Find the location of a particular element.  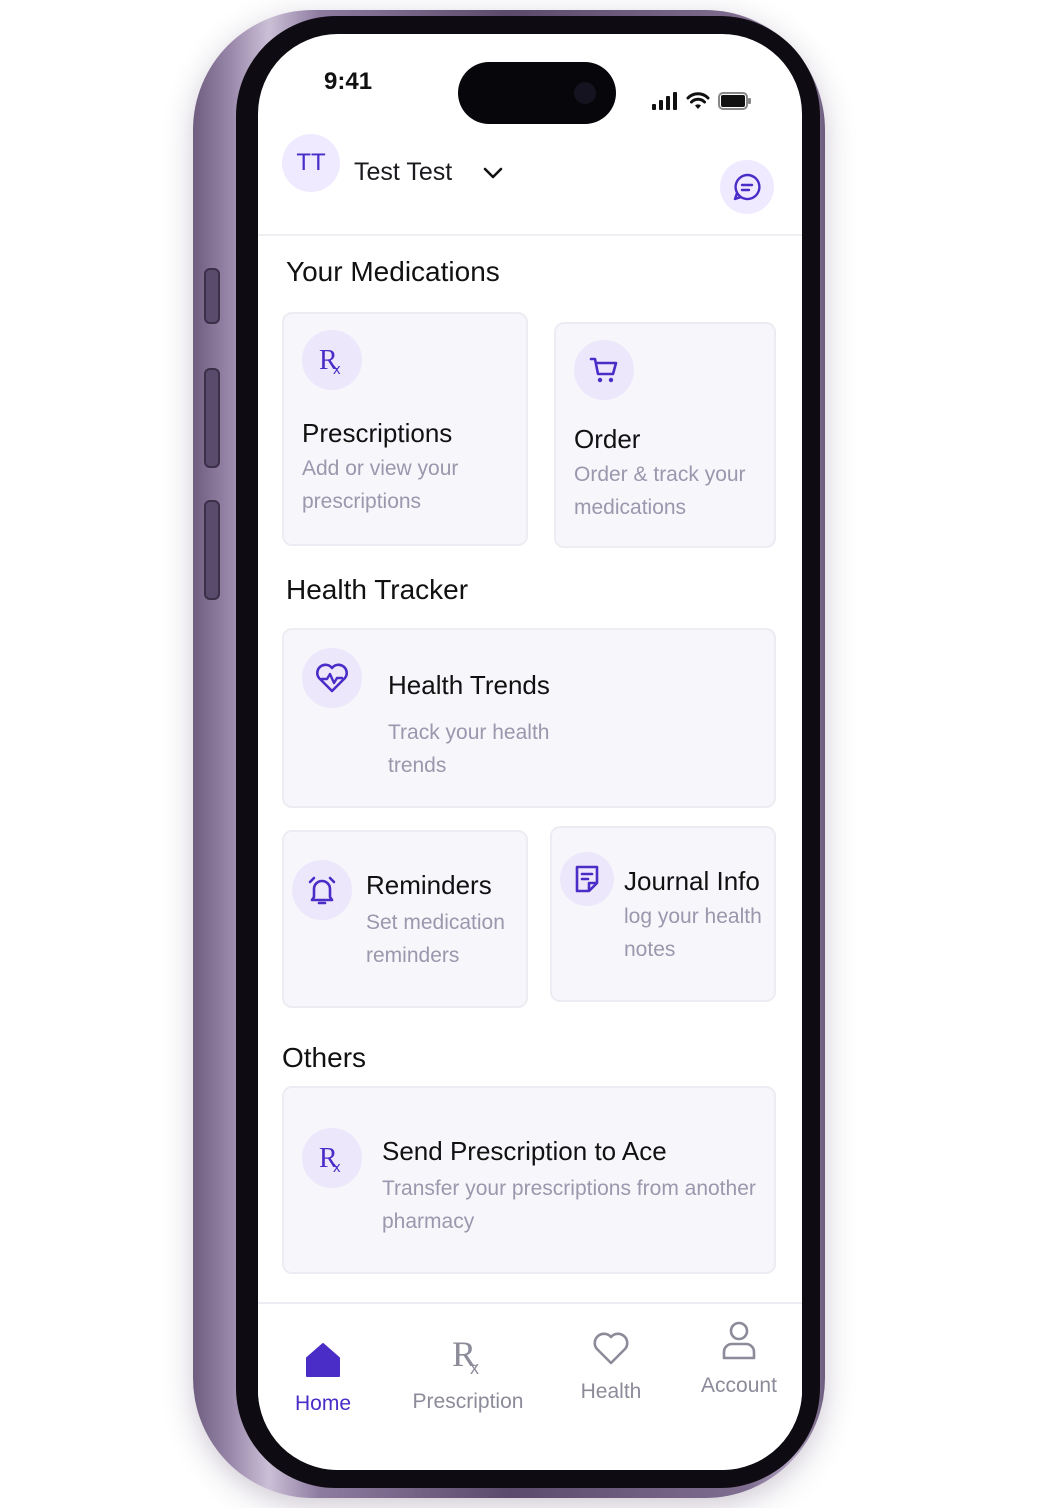

camera-icon is located at coordinates (585, 93).